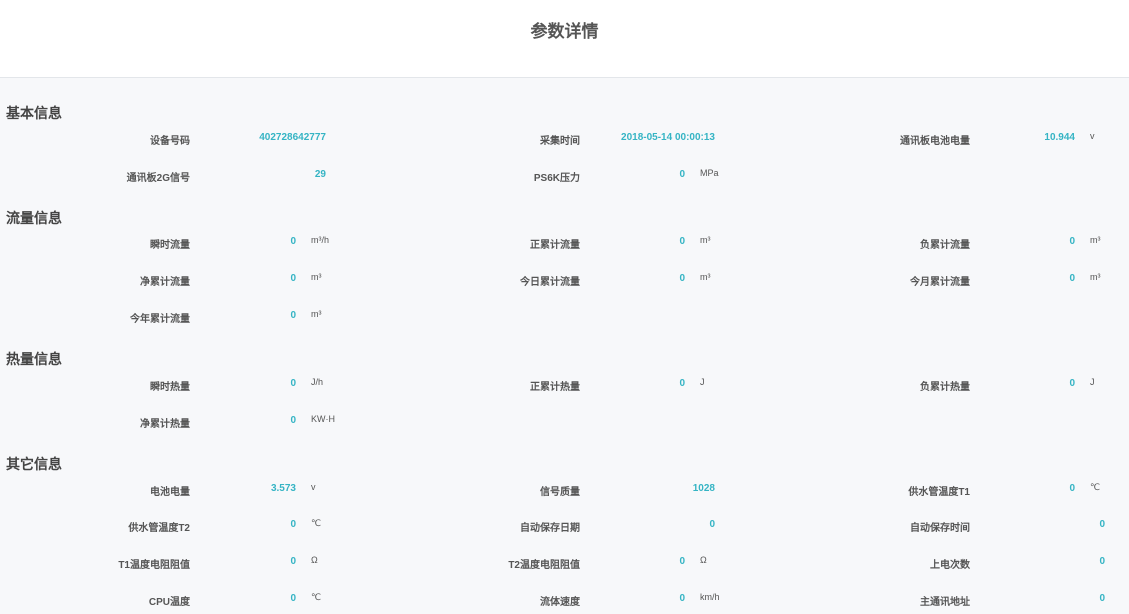 This screenshot has height=614, width=1129. Describe the element at coordinates (320, 174) in the screenshot. I see `field-value: 29` at that location.